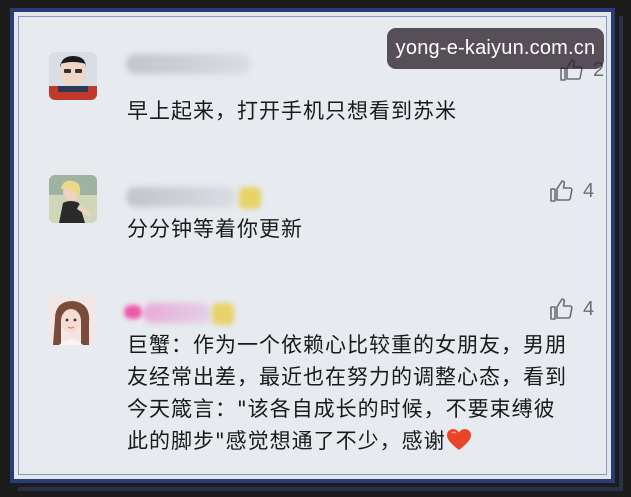  What do you see at coordinates (286, 441) in the screenshot?
I see `comment-line: 此的脚步"感觉想通了不少，感谢` at bounding box center [286, 441].